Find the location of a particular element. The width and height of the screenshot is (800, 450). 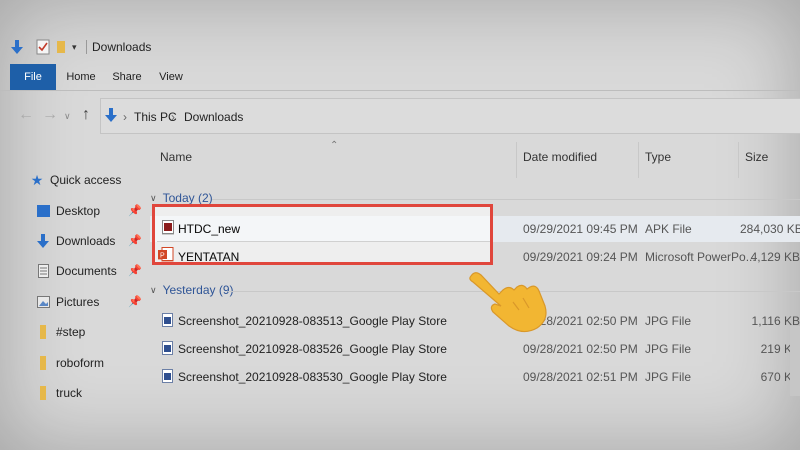

window-title: Downloads is located at coordinates (122, 47).